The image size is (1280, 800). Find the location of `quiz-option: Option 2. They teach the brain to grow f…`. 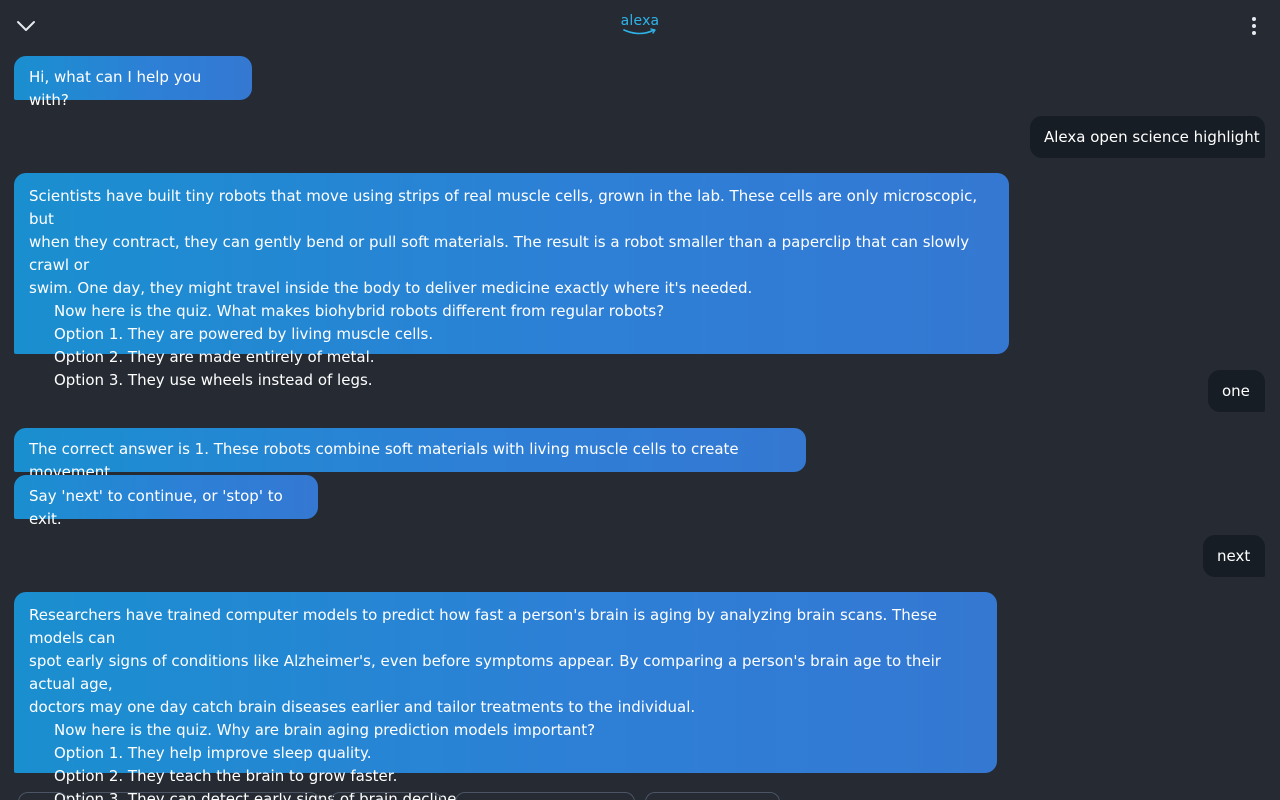

quiz-option: Option 2. They teach the brain to grow f… is located at coordinates (226, 776).